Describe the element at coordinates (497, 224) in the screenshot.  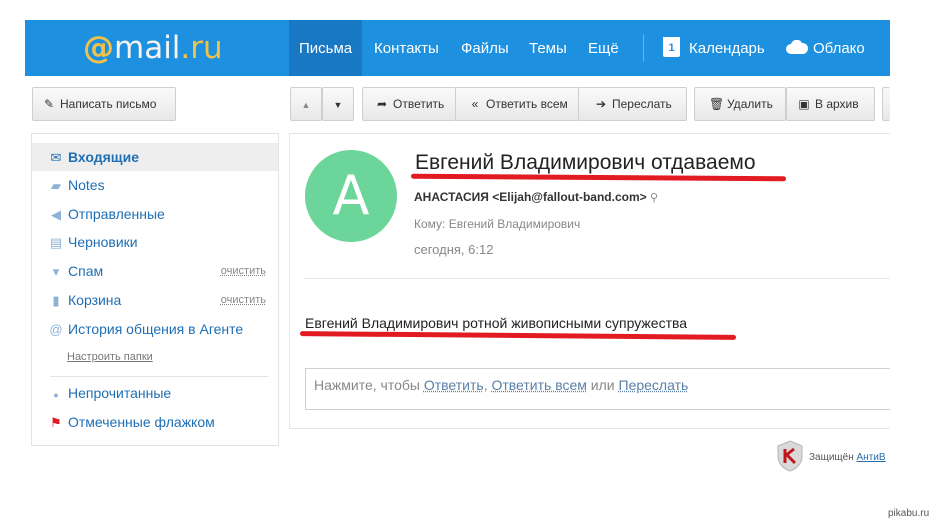
I see `message-recipient: Кому: Евгений Владимирович` at that location.